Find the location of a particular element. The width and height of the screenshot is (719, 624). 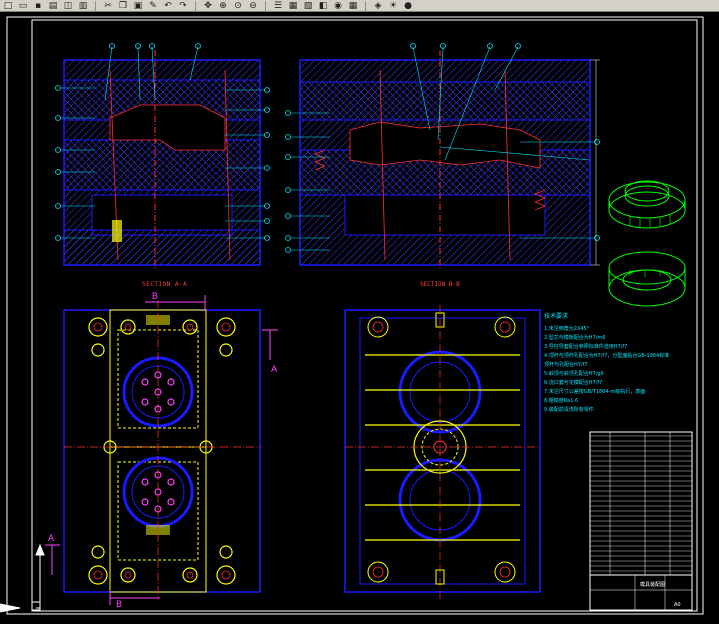

save-icon: ▪ is located at coordinates (38, 6).